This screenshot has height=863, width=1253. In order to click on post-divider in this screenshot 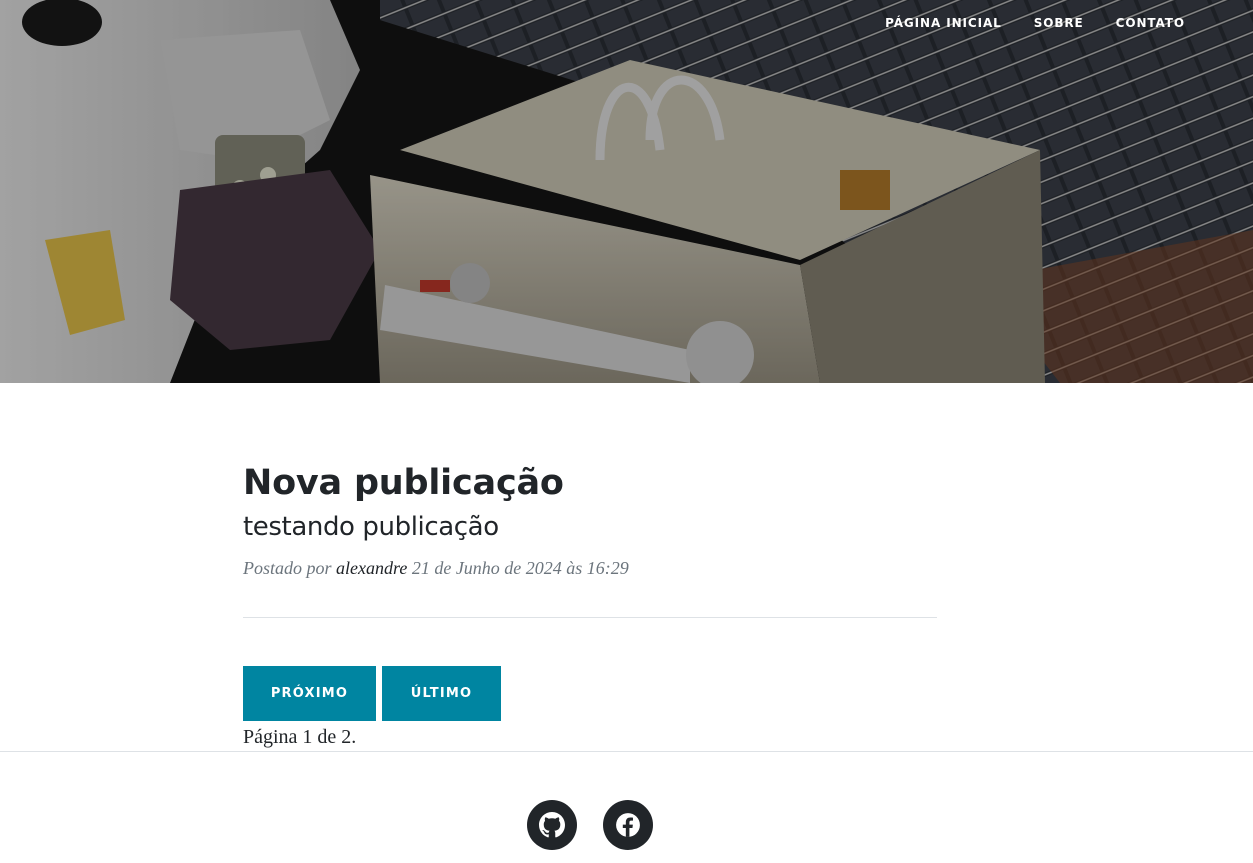, I will do `click(590, 617)`.